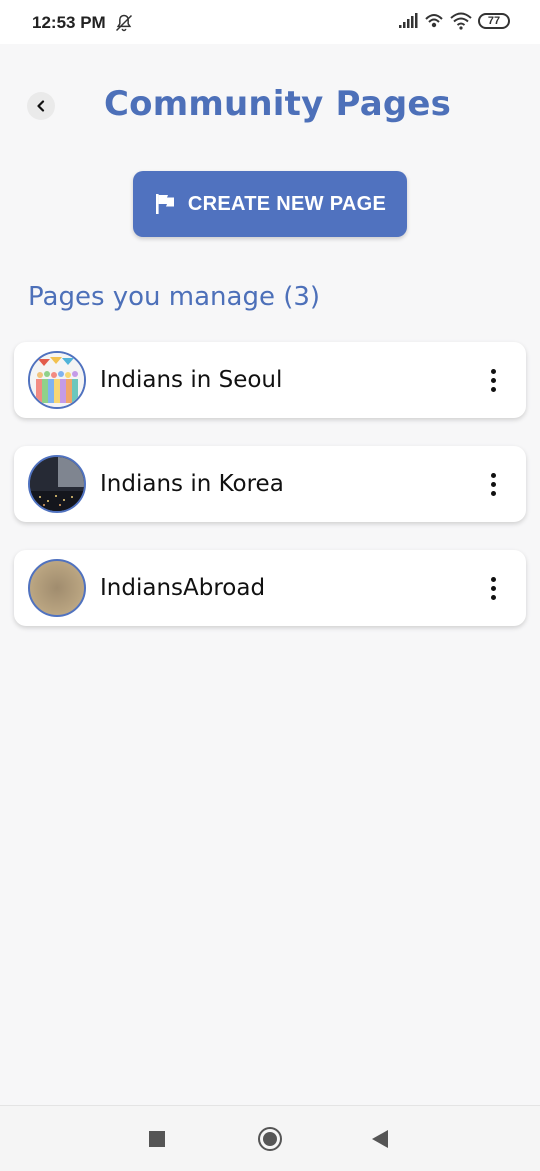 This screenshot has height=1171, width=540. I want to click on home-circle-icon, so click(270, 1139).